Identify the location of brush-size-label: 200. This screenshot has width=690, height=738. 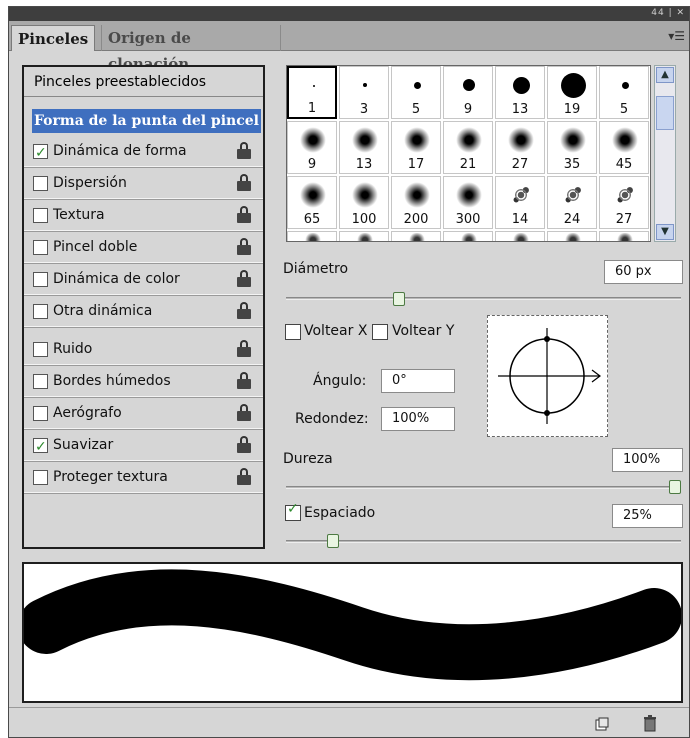
(416, 219).